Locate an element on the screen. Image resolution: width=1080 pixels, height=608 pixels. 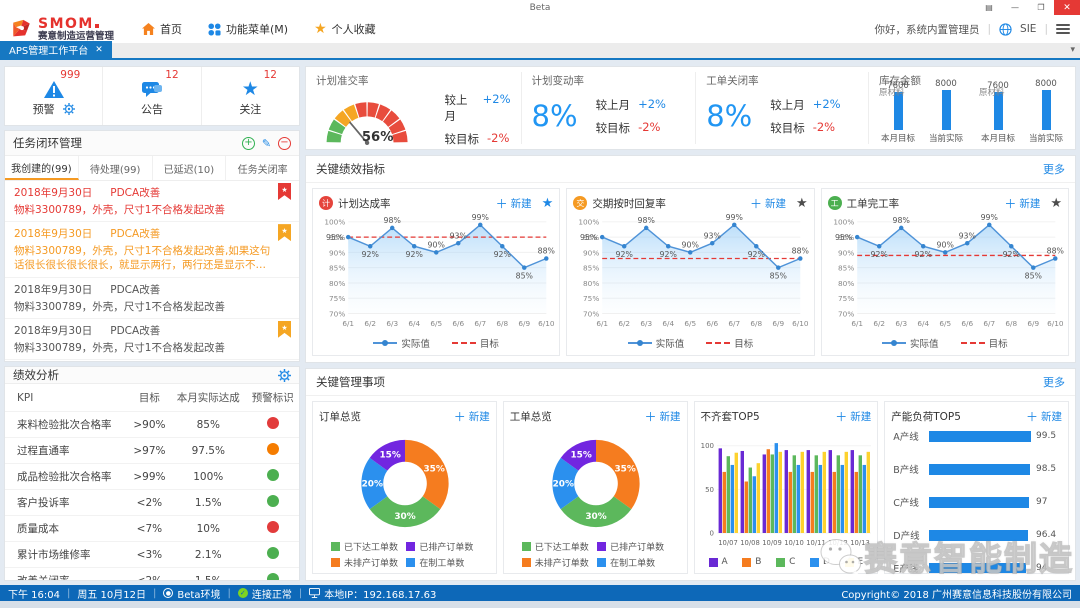
legend-item: B is located at coordinates (751, 562).